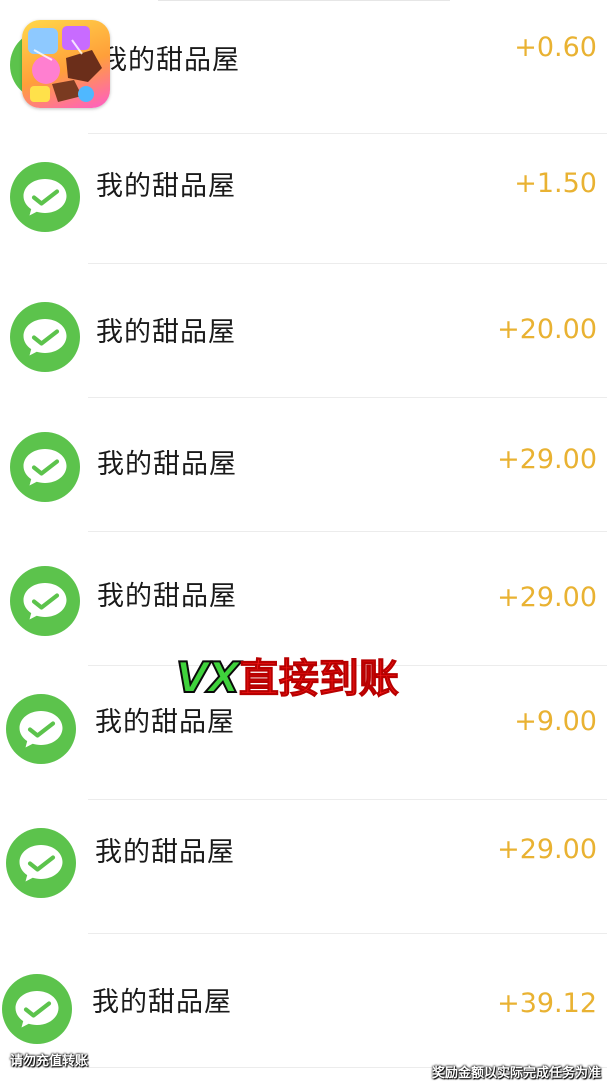 The width and height of the screenshot is (607, 1081). What do you see at coordinates (303, 1001) in the screenshot?
I see `transaction-row: 我的甜品屋 +39.12` at bounding box center [303, 1001].